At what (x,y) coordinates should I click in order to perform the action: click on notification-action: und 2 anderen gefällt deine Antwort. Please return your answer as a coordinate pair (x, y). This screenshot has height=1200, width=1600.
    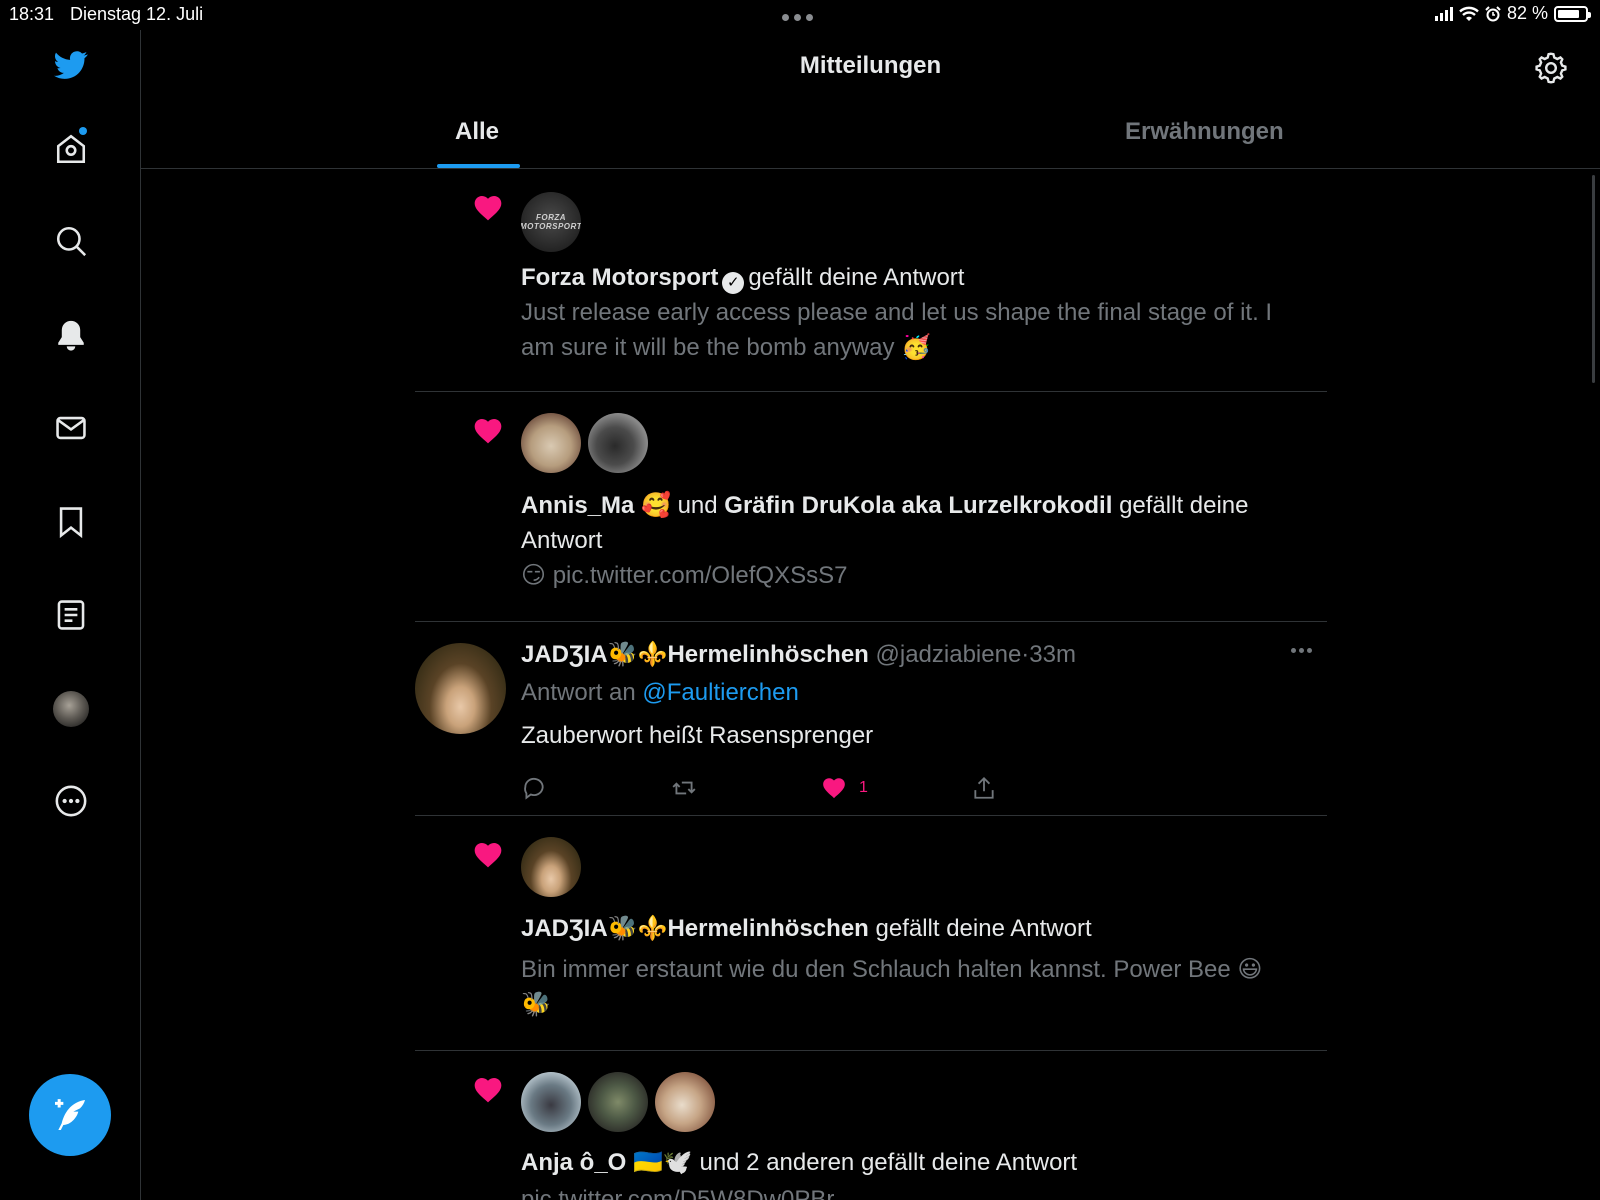
    Looking at the image, I should click on (888, 1162).